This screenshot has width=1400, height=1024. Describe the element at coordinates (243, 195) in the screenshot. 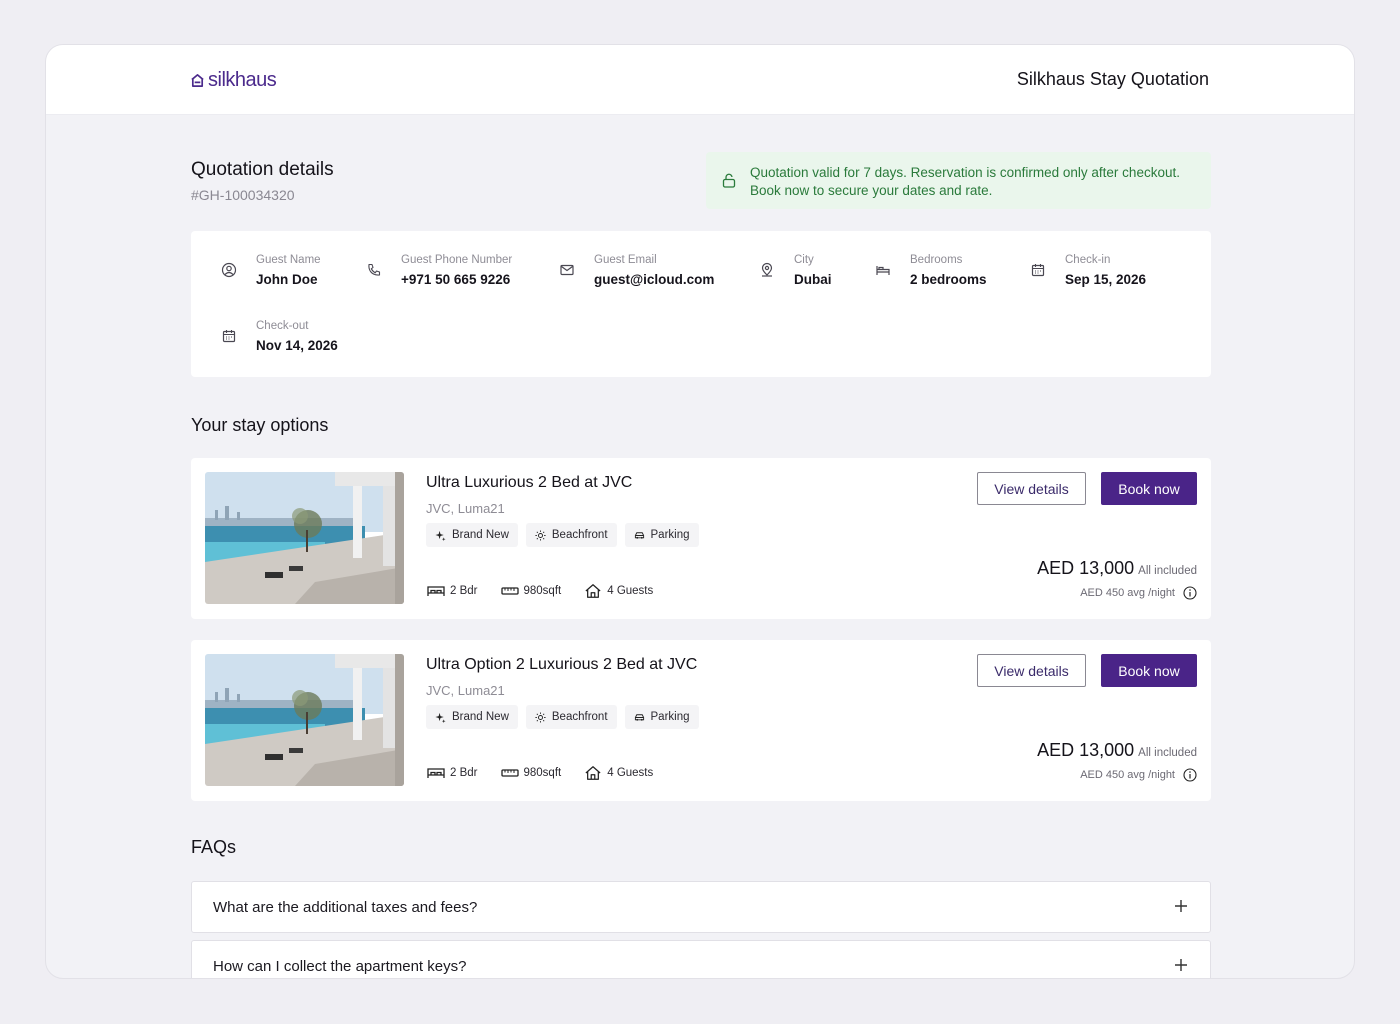

I see `quotation-id: #GH-100034320` at that location.